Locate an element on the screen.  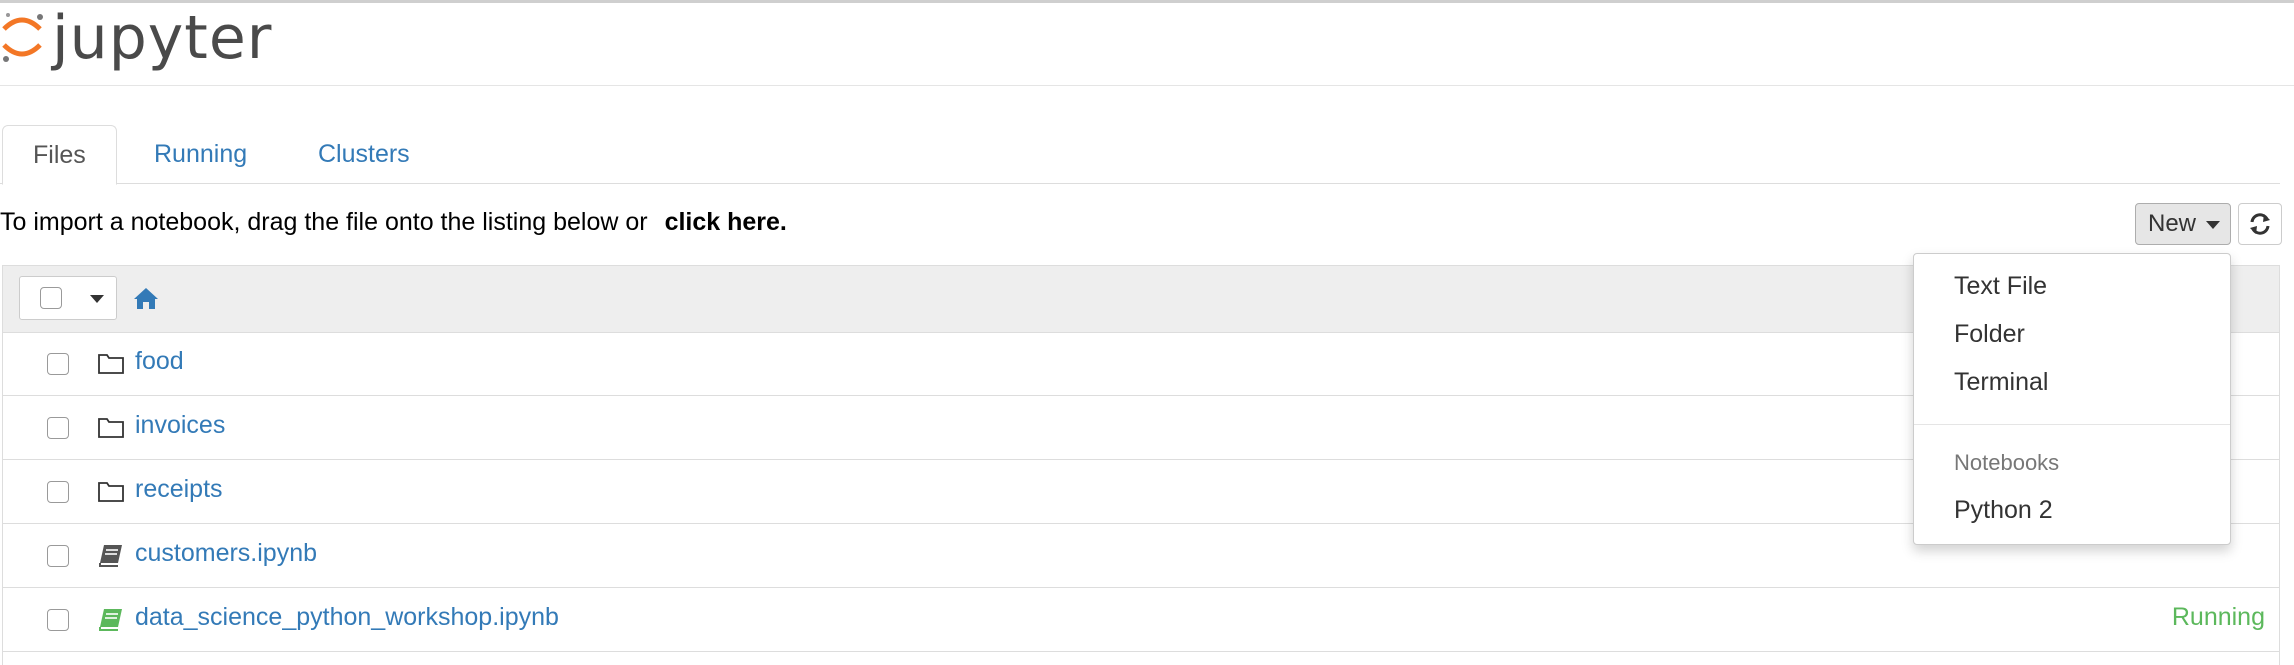
menu-item-text-file: Text File is located at coordinates (2000, 286).